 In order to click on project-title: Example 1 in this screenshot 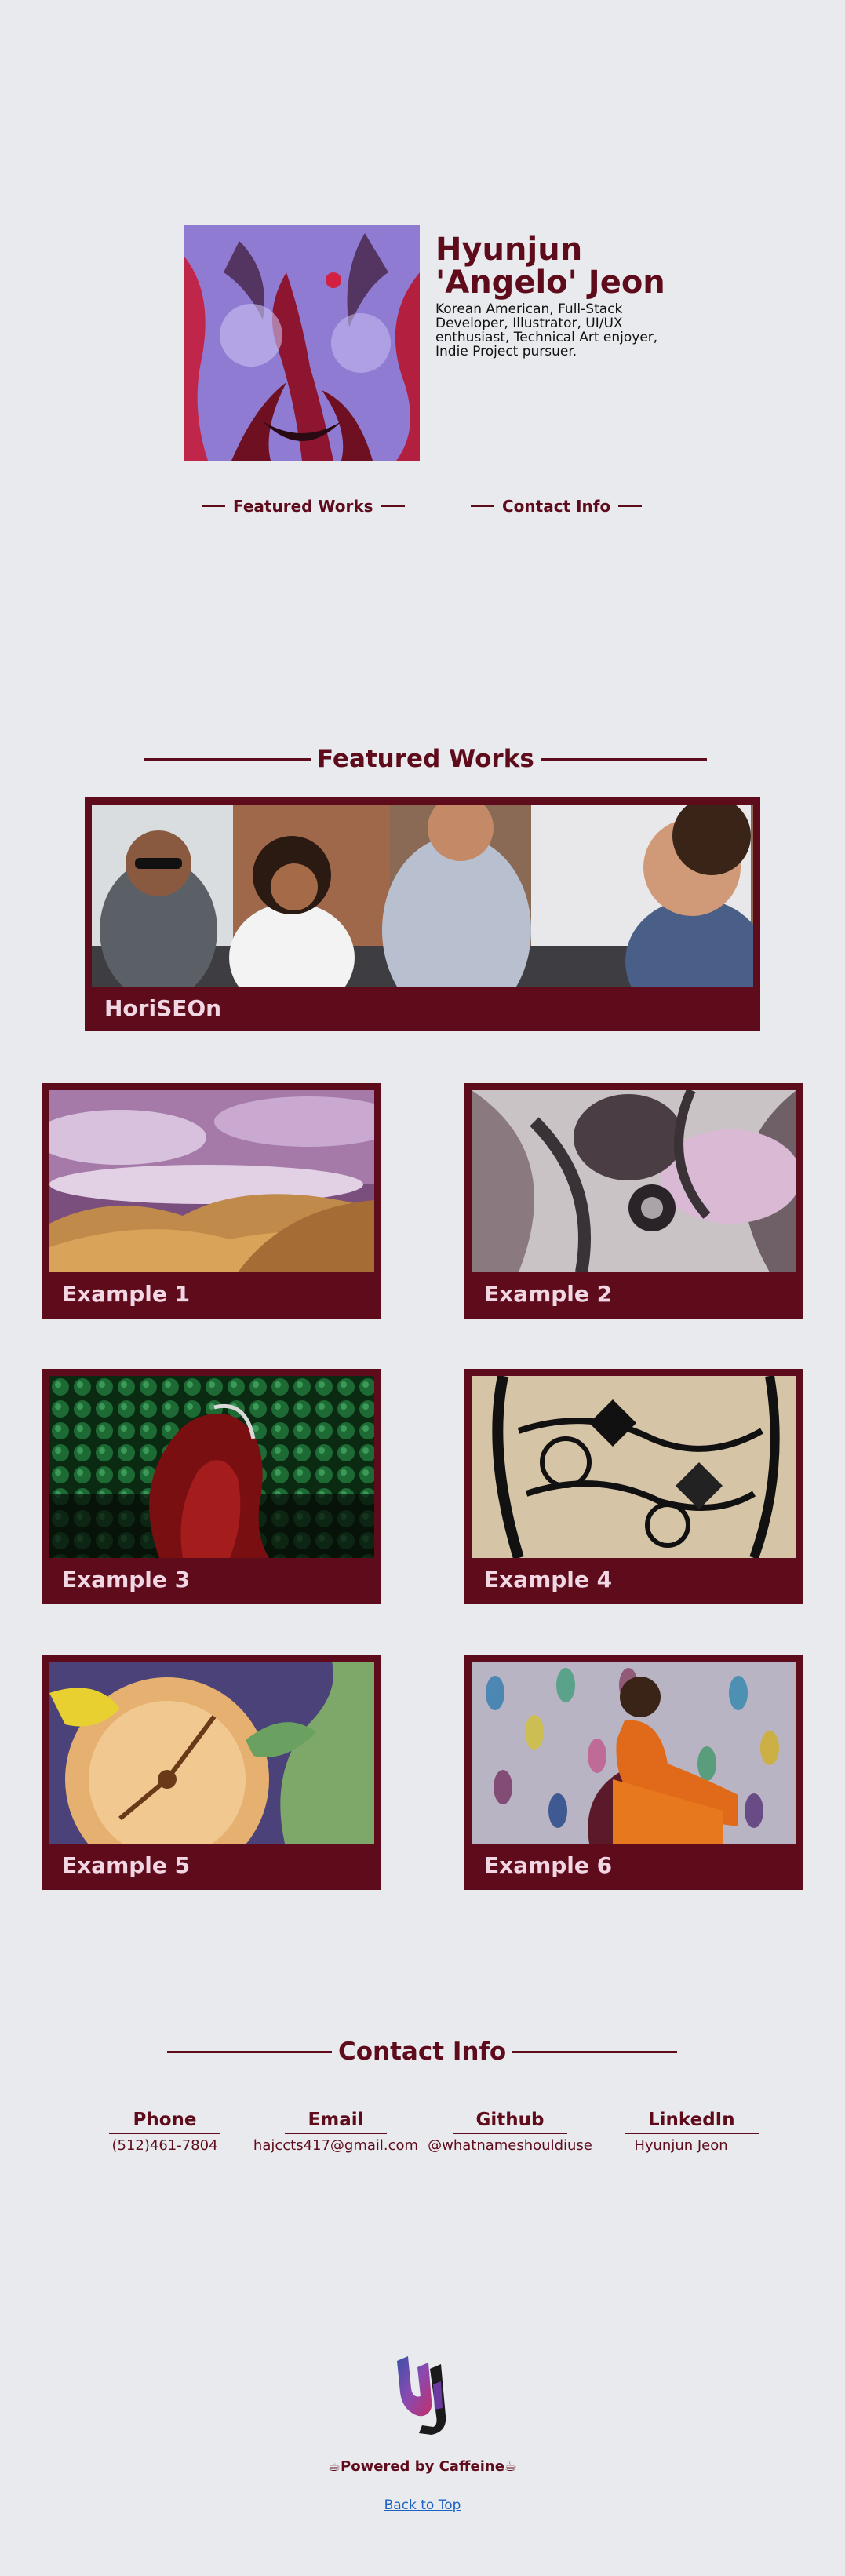, I will do `click(126, 1294)`.